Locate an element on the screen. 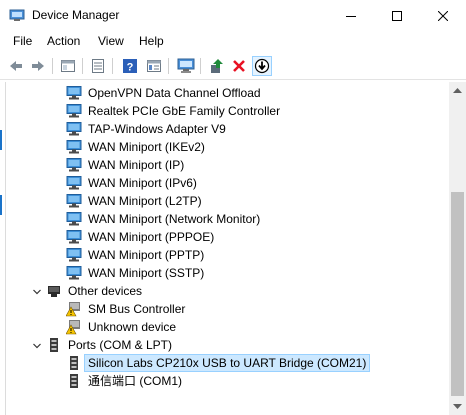 The image size is (466, 415). tree-item: WAN Miniport (L2TP) is located at coordinates (227, 201).